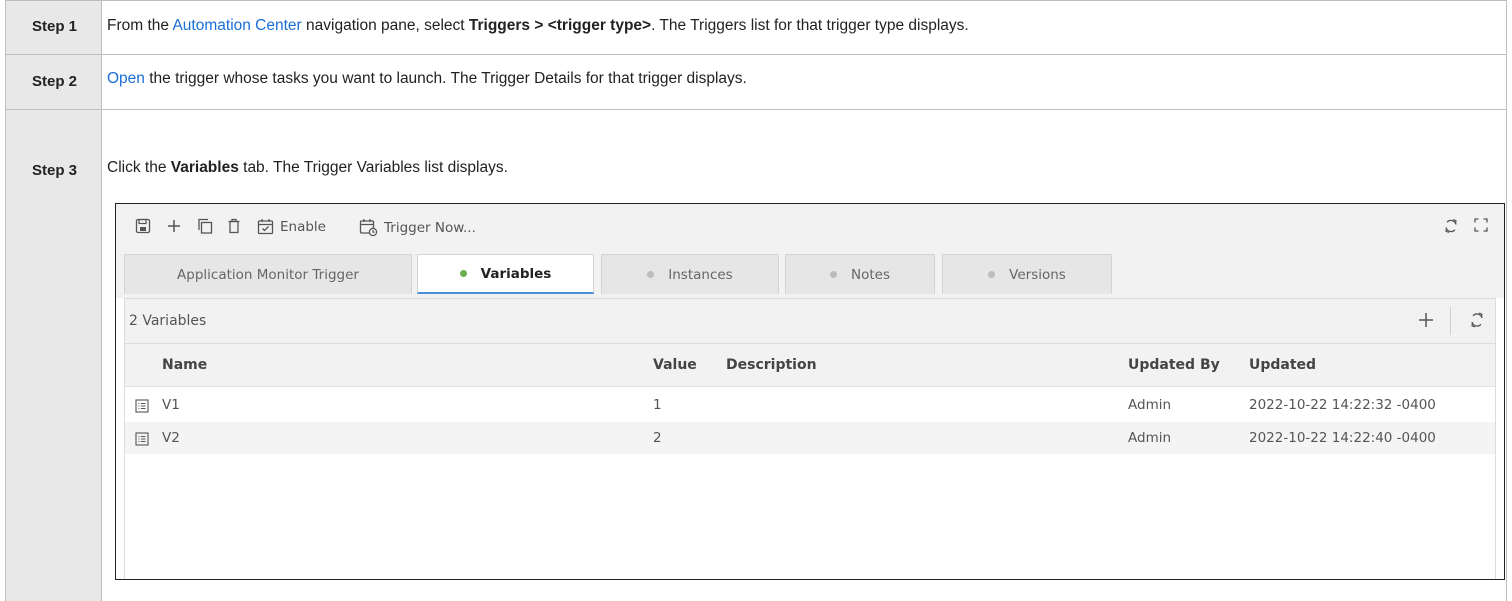 The width and height of the screenshot is (1512, 601). I want to click on cell-name: V1, so click(171, 405).